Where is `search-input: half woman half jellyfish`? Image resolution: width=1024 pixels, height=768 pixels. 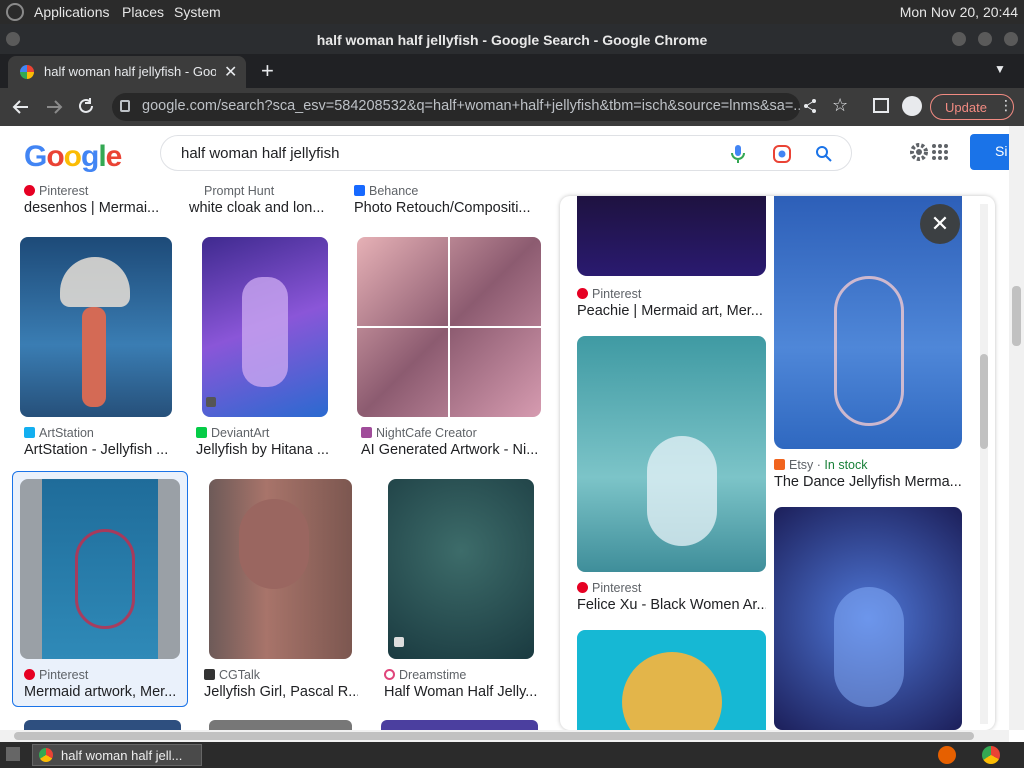 search-input: half woman half jellyfish is located at coordinates (260, 153).